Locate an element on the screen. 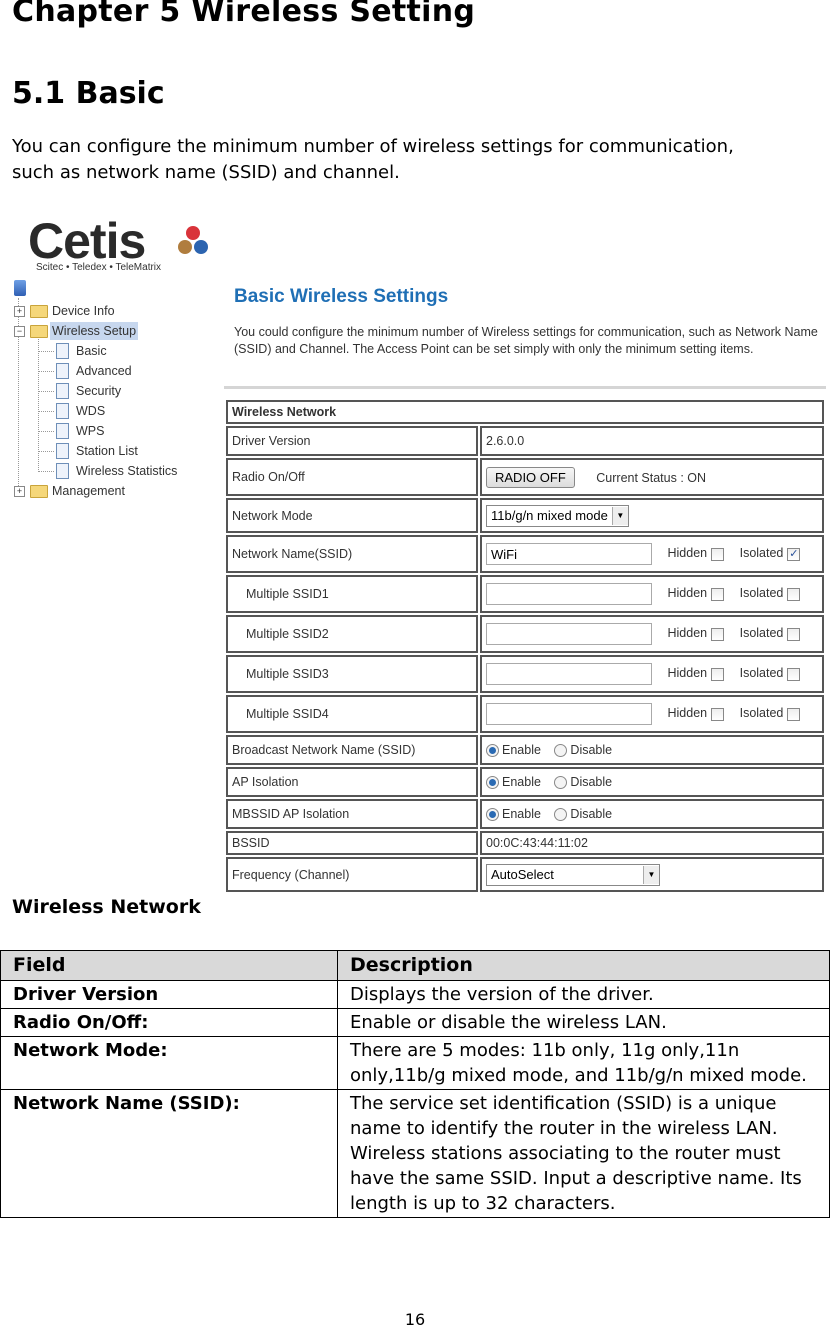 The image size is (830, 1330). ssid-hidden-checkbox is located at coordinates (718, 554).